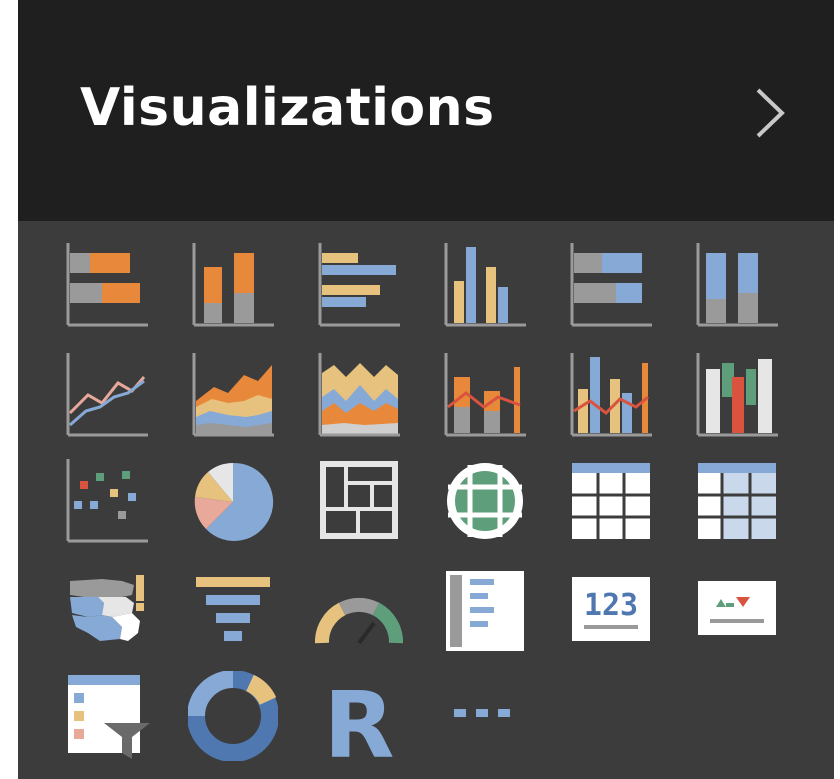 Image resolution: width=840 pixels, height=779 pixels. What do you see at coordinates (611, 502) in the screenshot?
I see `table-icon` at bounding box center [611, 502].